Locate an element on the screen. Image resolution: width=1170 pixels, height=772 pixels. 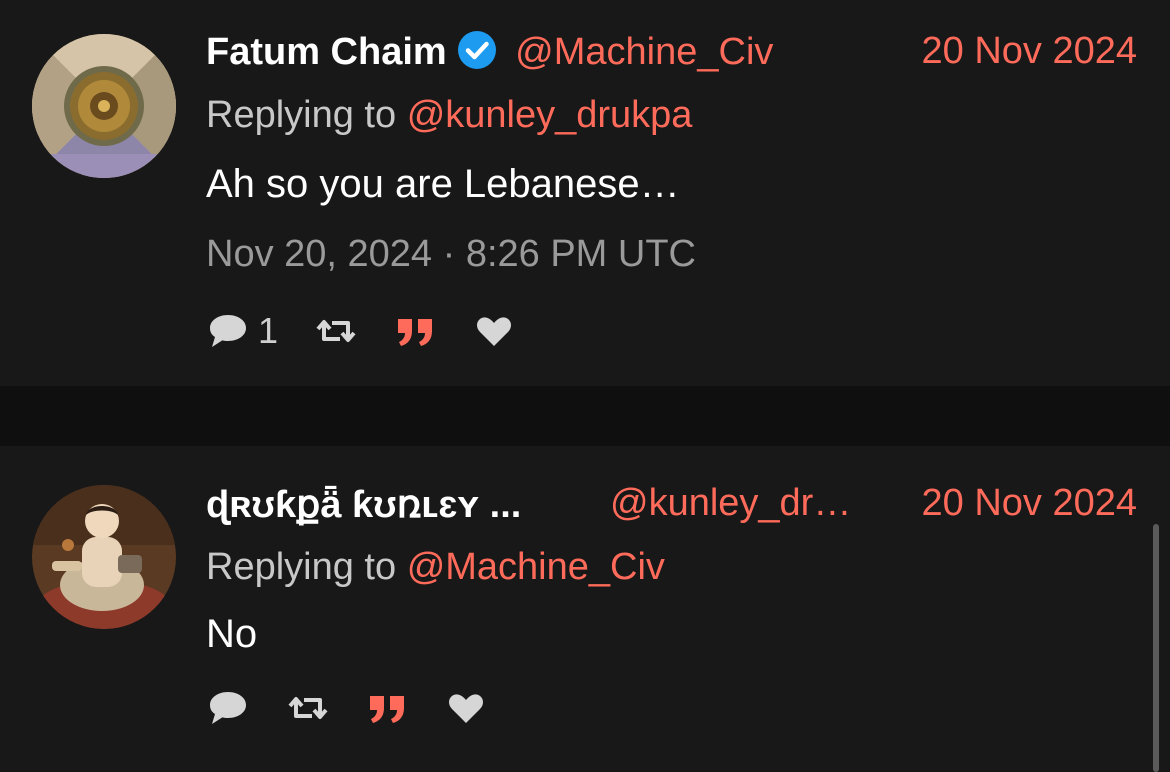
tweet-text: No is located at coordinates (232, 634).